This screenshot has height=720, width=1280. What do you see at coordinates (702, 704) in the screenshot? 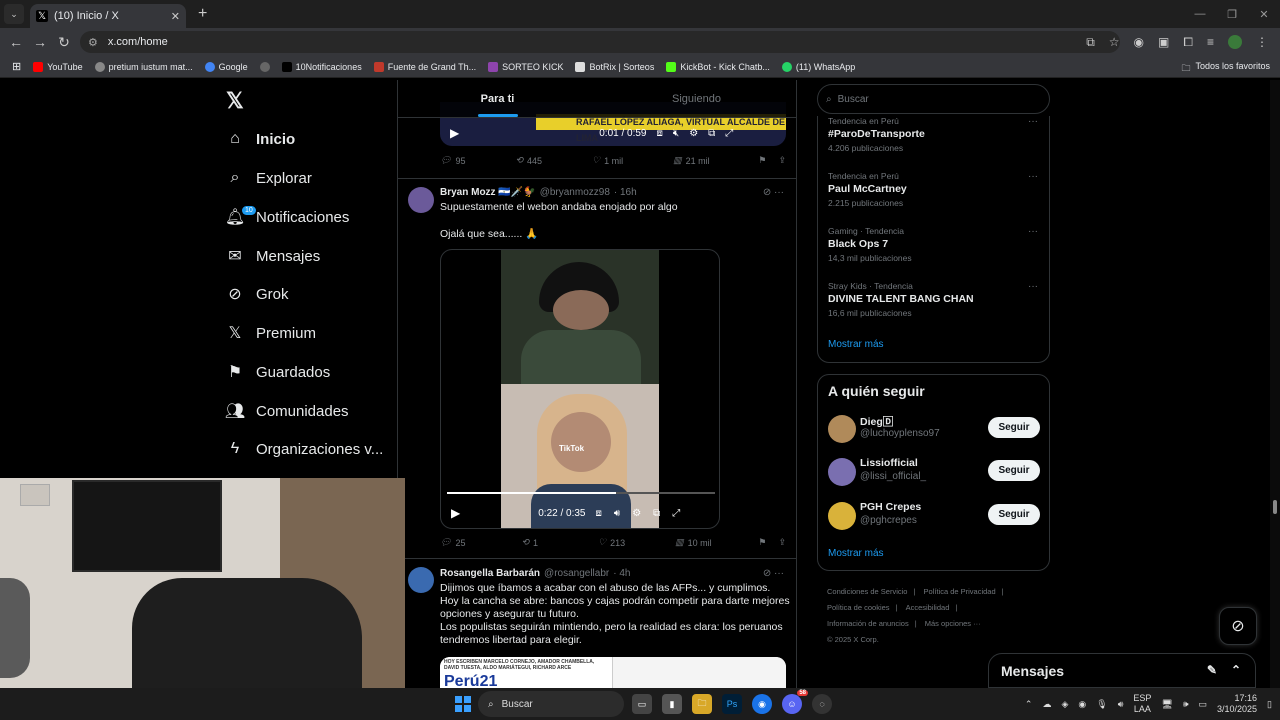
I see `file-explorer-icon: 🗀` at bounding box center [702, 704].